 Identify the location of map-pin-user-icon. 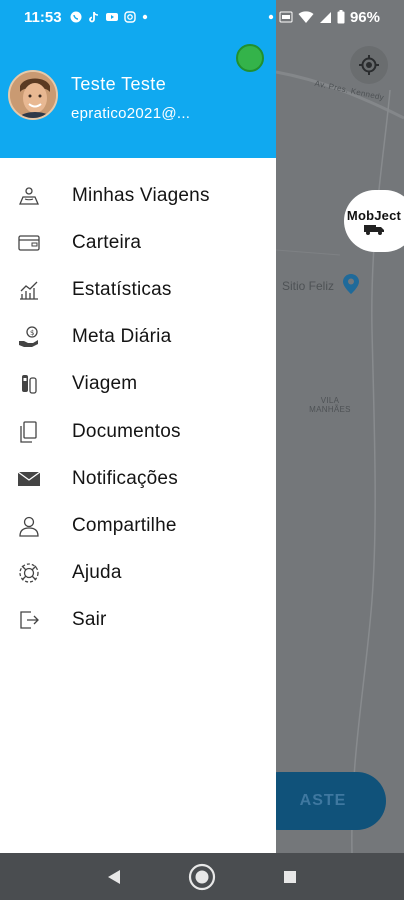
(29, 196).